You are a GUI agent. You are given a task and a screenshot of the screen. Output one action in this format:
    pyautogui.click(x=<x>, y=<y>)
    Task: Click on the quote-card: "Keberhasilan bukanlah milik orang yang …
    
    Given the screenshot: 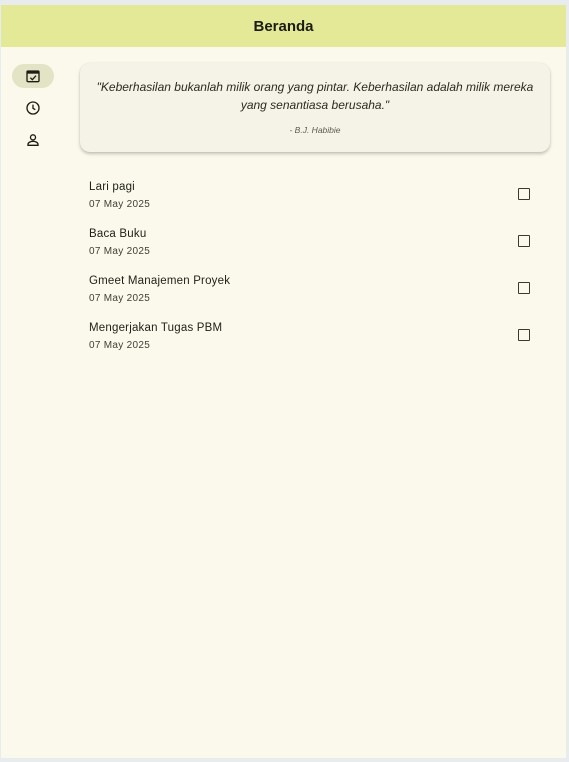 What is the action you would take?
    pyautogui.click(x=315, y=107)
    